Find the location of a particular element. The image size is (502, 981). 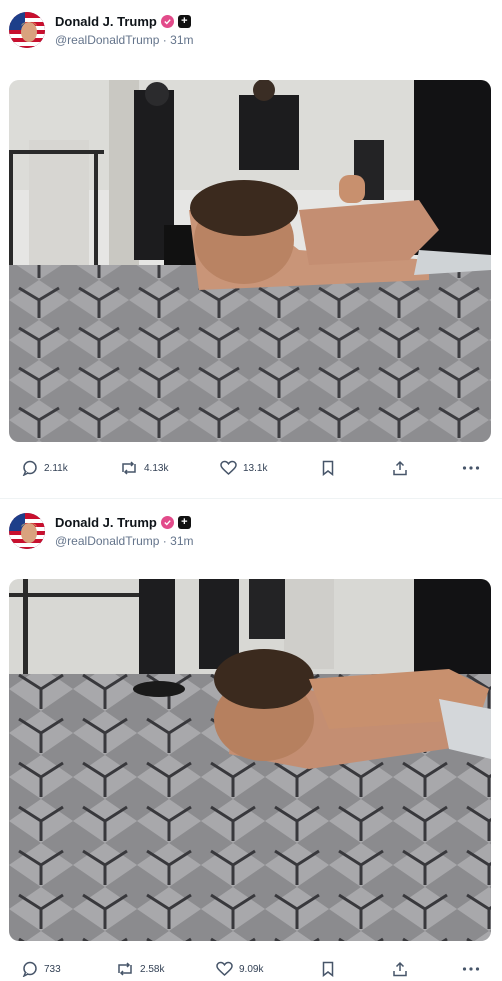

repost-count: 2.58k is located at coordinates (152, 969).